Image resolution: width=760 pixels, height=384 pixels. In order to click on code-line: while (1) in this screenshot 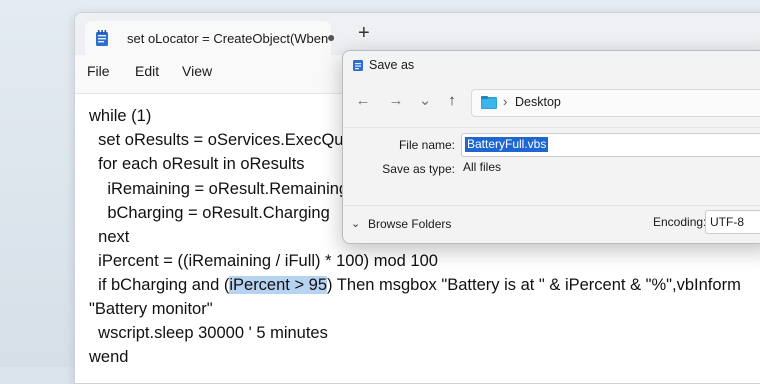, I will do `click(120, 116)`.